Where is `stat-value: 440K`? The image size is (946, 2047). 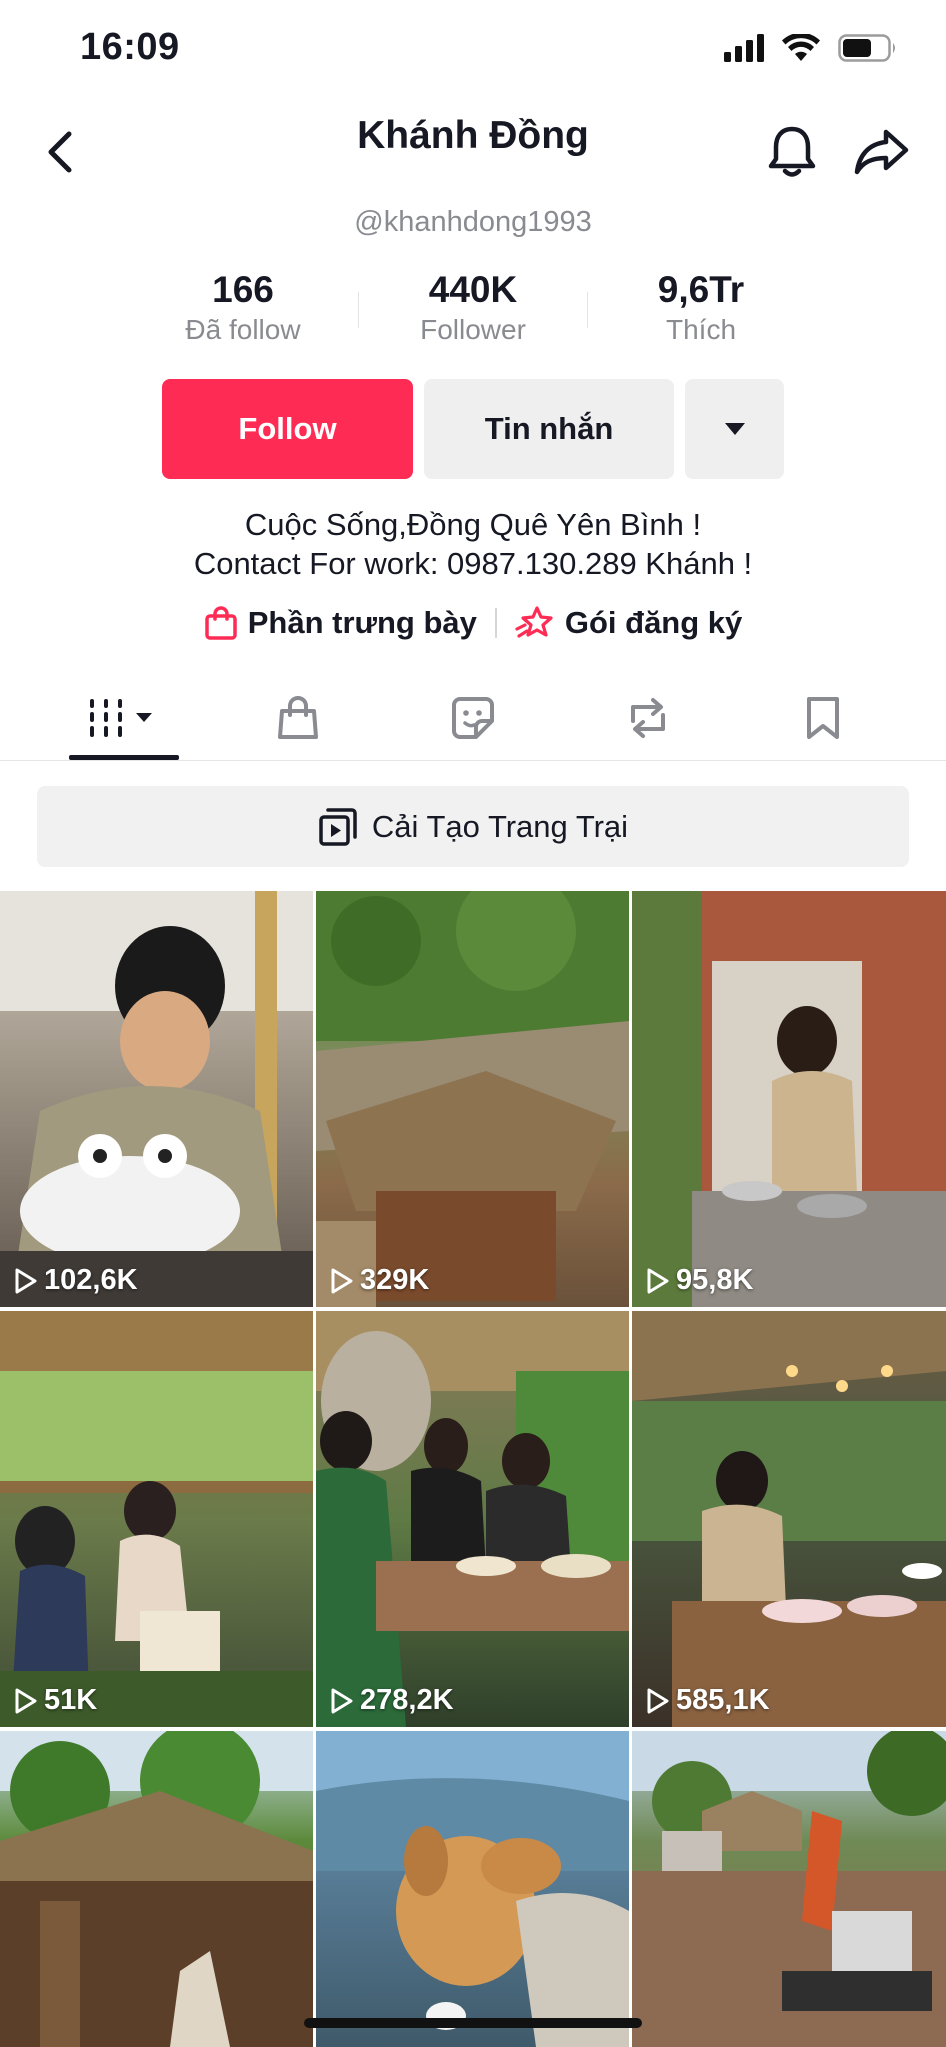
stat-value: 440K is located at coordinates (473, 289).